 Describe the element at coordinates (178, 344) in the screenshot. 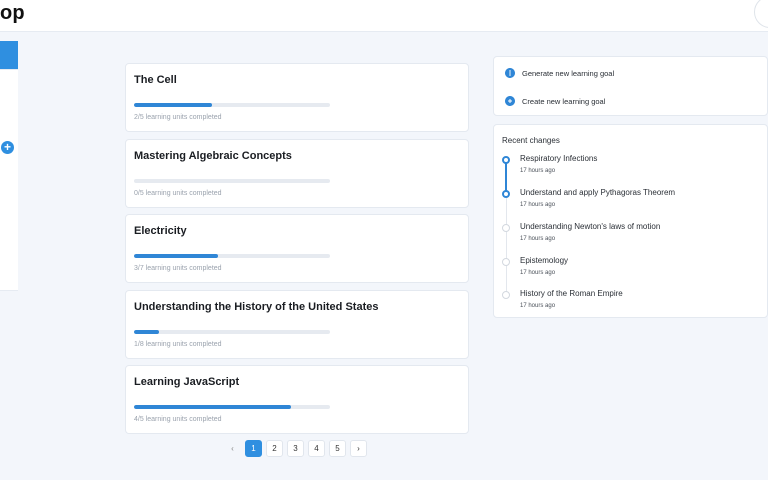

I see `progress-text: 1/8 learning units completed` at that location.